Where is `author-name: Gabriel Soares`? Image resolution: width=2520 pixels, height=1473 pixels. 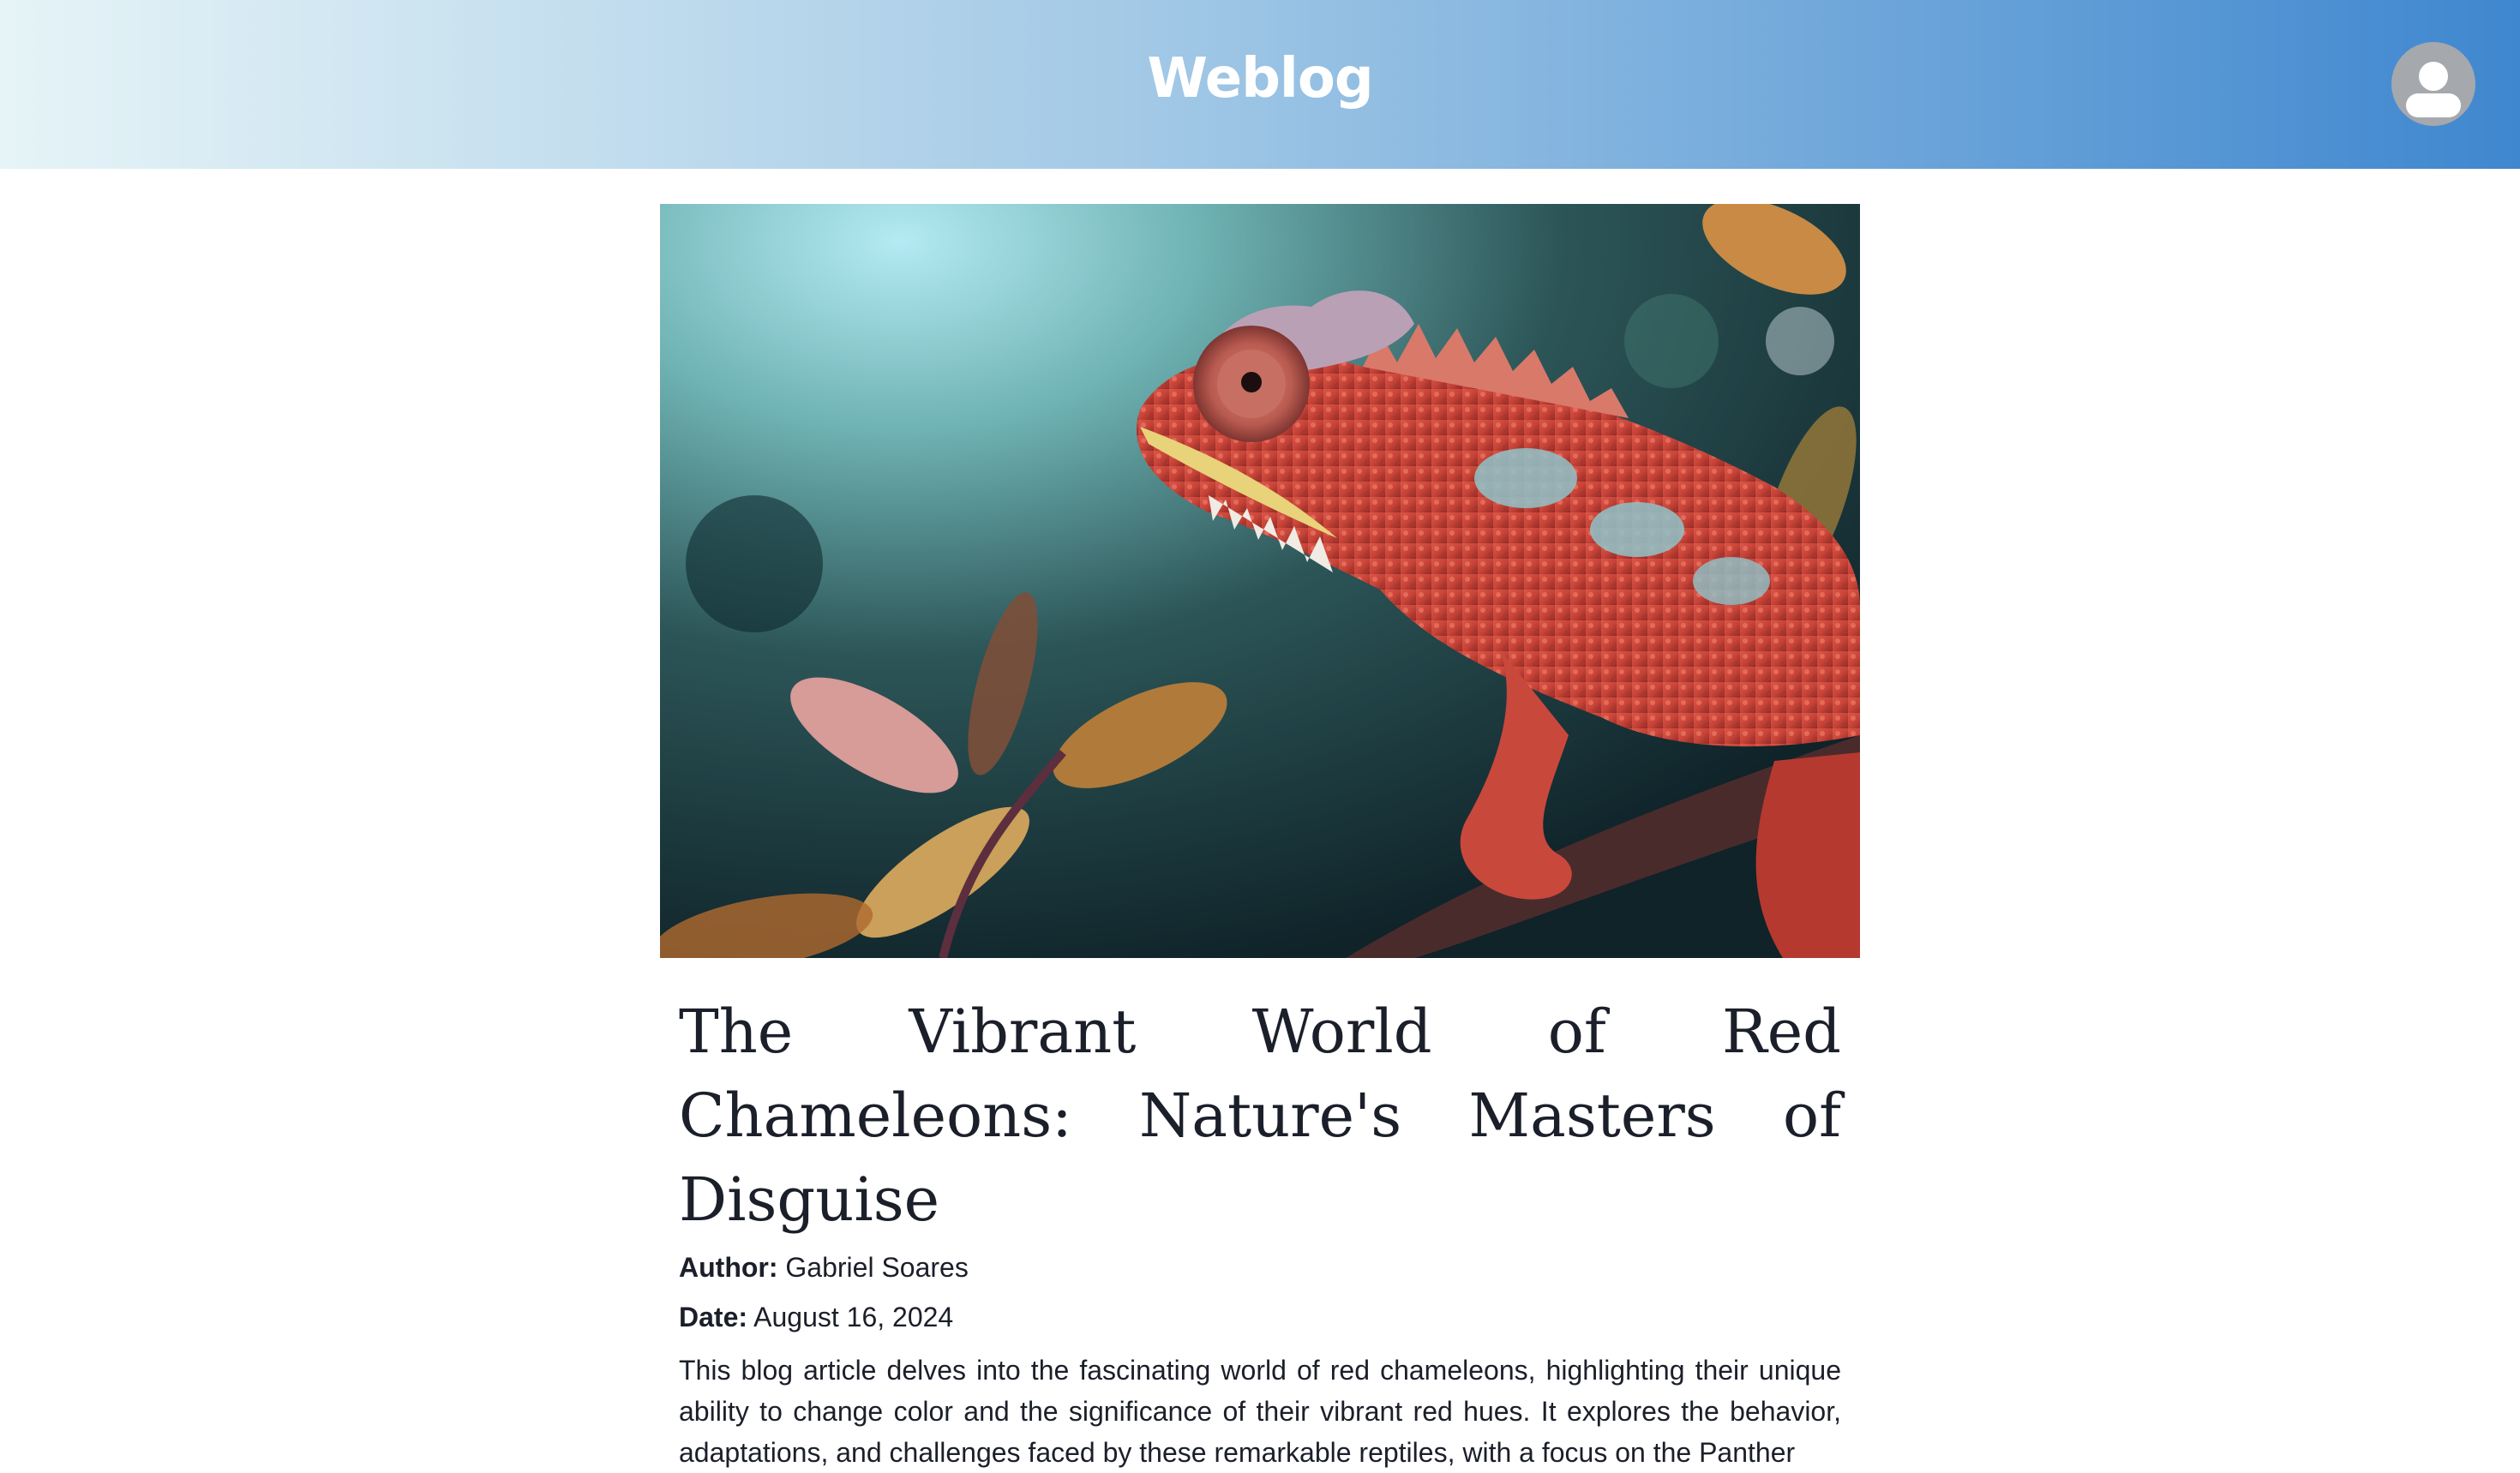 author-name: Gabriel Soares is located at coordinates (877, 1267).